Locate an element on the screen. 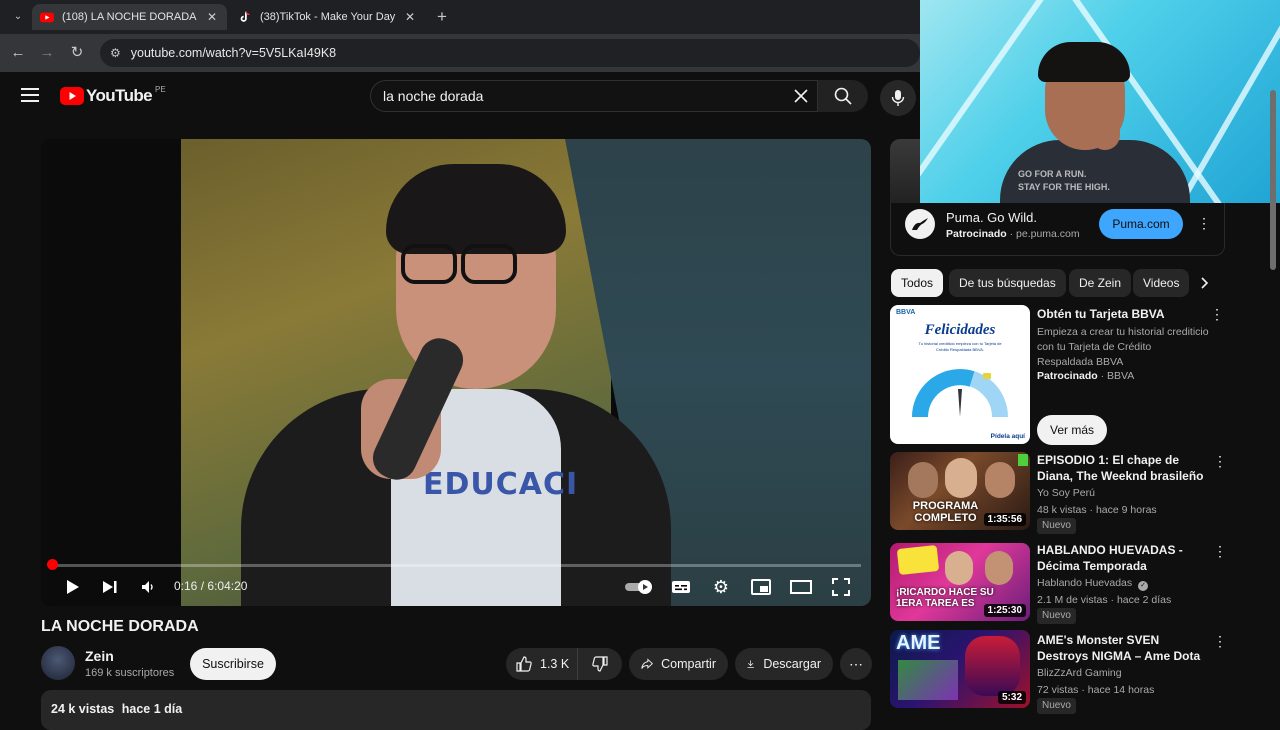 The height and width of the screenshot is (730, 1280). reload-icon: ↻ is located at coordinates (77, 53).